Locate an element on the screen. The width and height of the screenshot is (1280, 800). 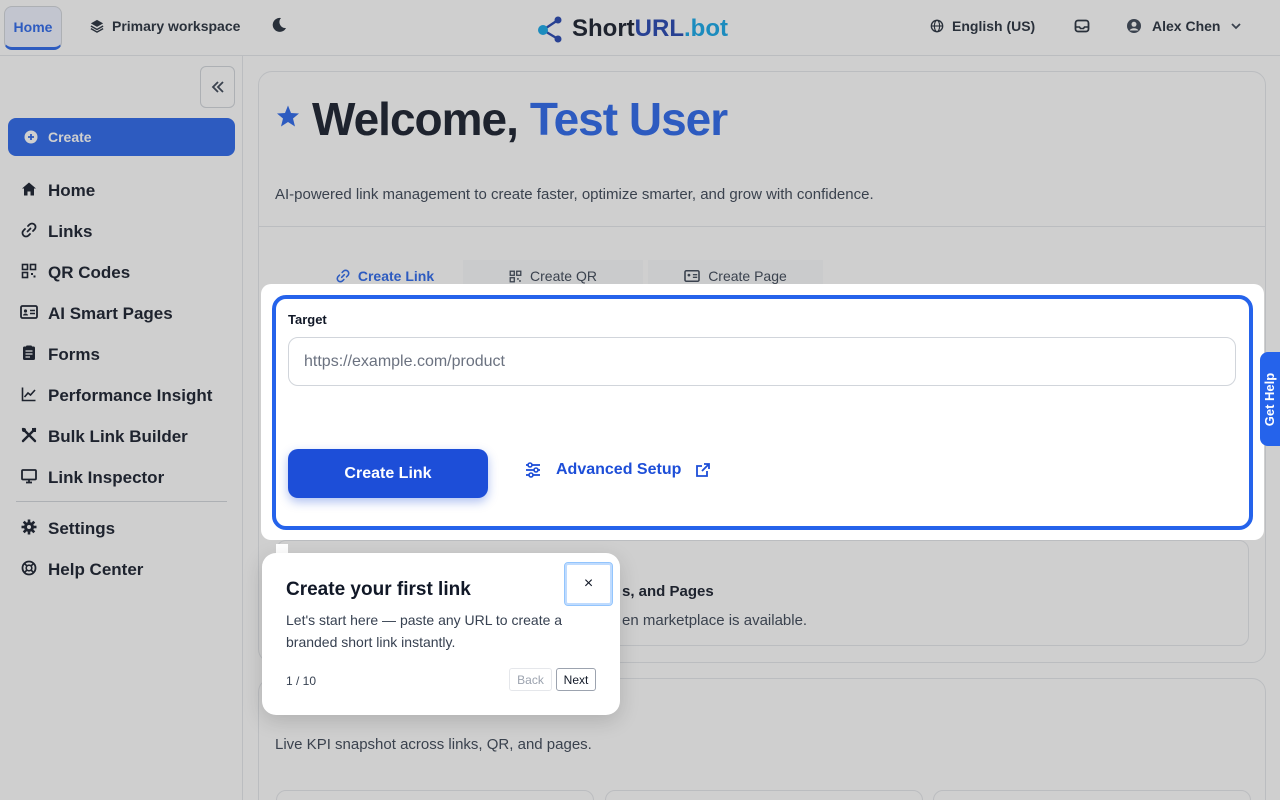
create-link-button: Create Link is located at coordinates (388, 473).